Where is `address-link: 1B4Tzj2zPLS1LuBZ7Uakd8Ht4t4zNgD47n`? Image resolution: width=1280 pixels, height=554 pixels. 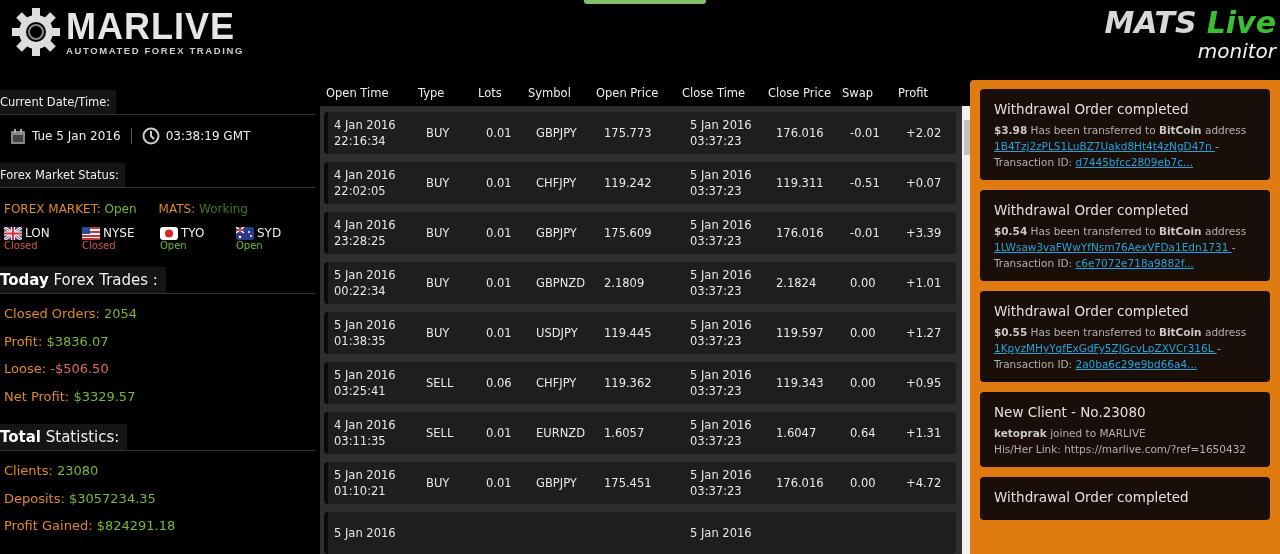
address-link: 1B4Tzj2zPLS1LuBZ7Uakd8Ht4t4zNgD47n is located at coordinates (1105, 146).